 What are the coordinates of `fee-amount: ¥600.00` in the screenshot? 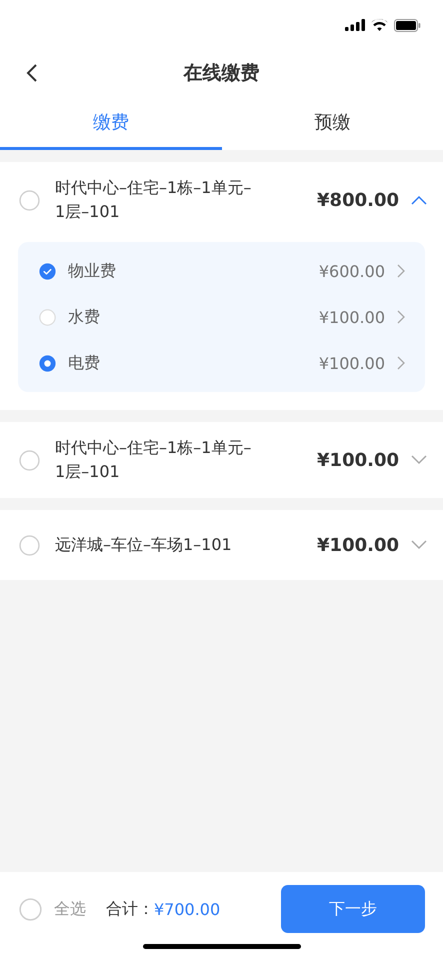 It's located at (351, 271).